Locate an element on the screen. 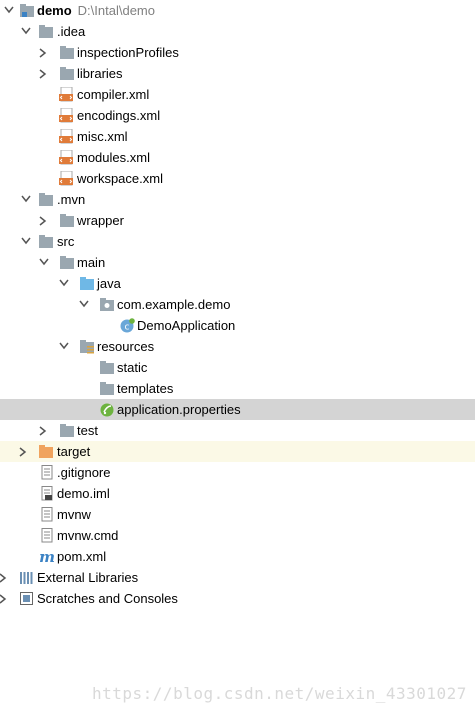 The width and height of the screenshot is (475, 715). tree-label: src is located at coordinates (66, 241).